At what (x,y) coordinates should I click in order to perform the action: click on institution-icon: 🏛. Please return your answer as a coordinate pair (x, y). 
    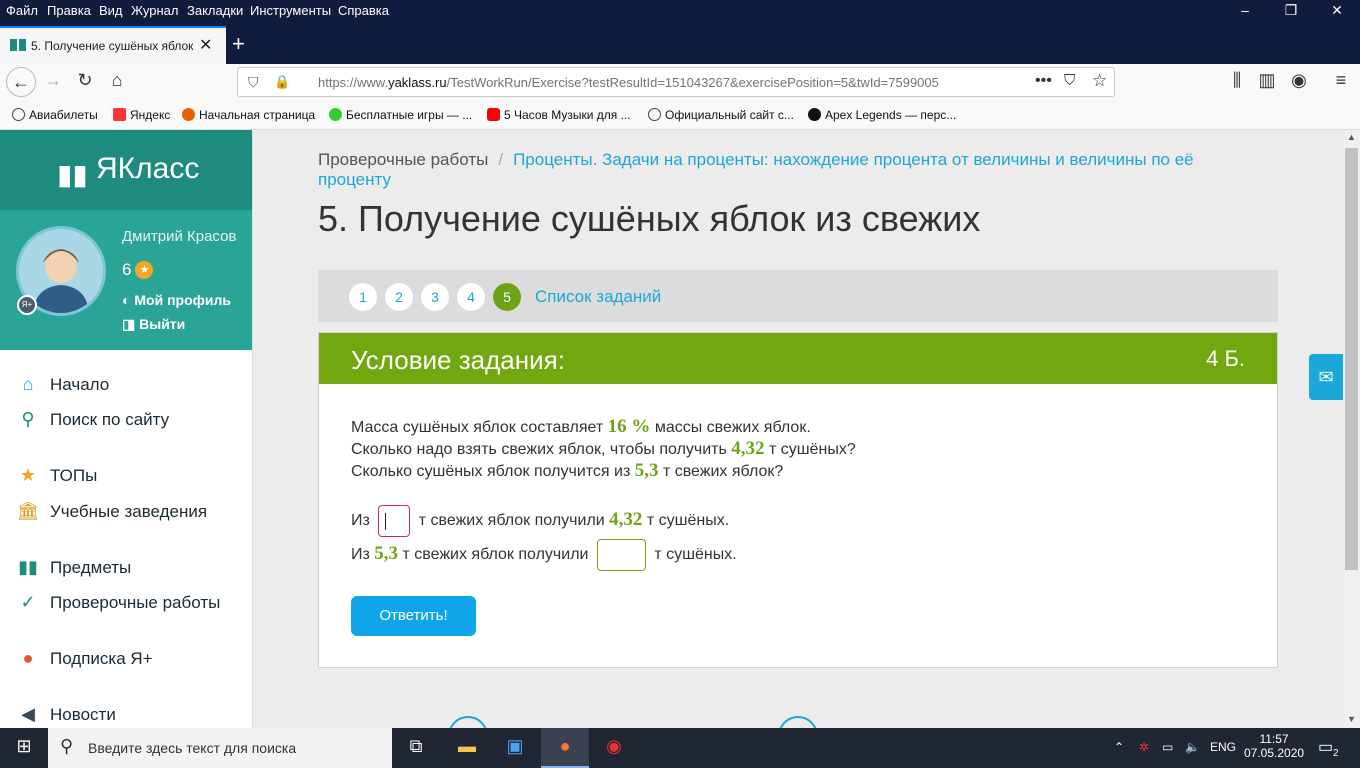
    Looking at the image, I should click on (28, 511).